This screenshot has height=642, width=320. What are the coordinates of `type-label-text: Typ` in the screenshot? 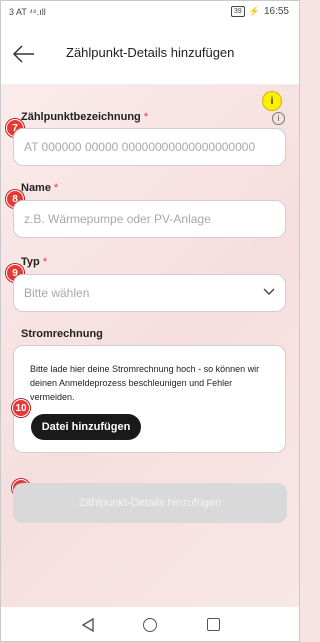 It's located at (30, 262).